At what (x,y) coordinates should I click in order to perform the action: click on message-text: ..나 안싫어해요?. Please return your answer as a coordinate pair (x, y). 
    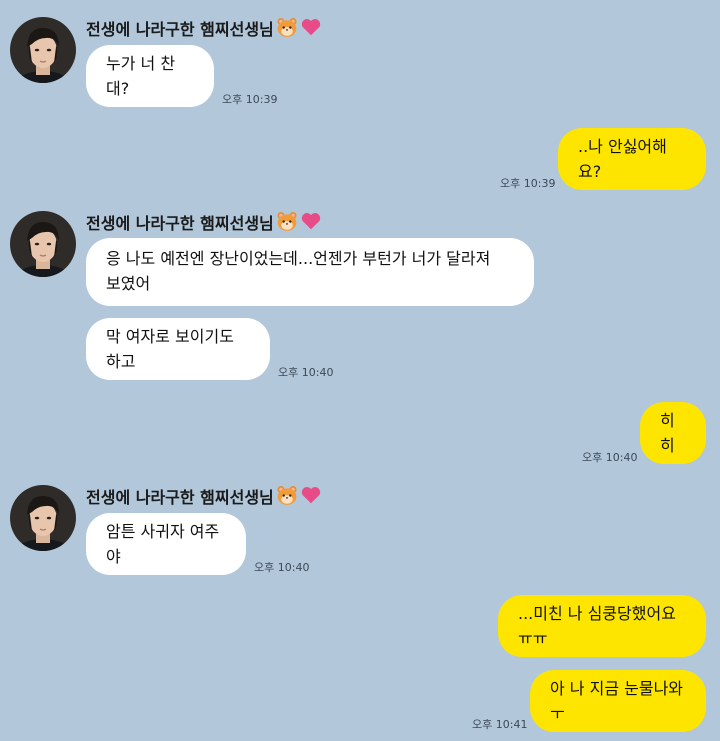
    Looking at the image, I should click on (622, 159).